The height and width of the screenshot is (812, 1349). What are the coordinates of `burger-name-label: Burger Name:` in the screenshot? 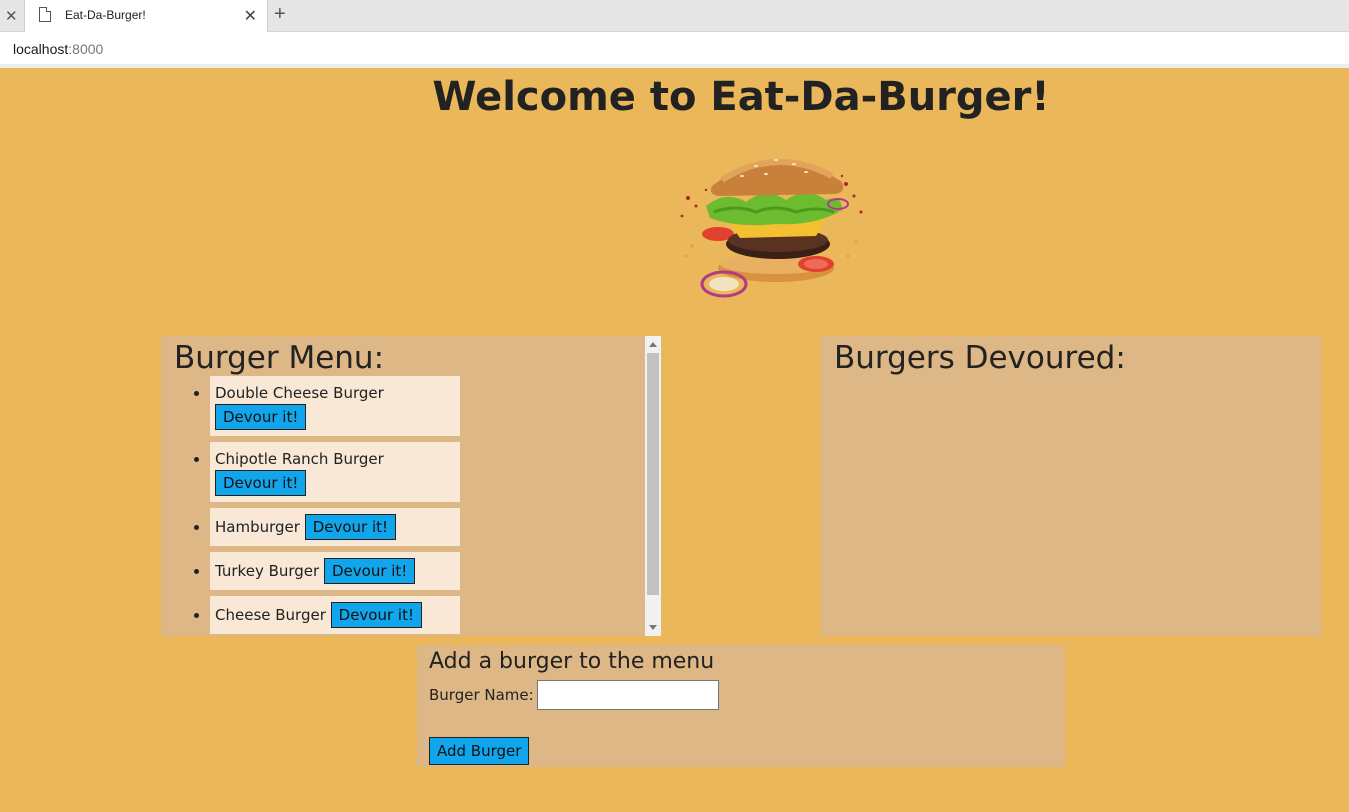 It's located at (481, 695).